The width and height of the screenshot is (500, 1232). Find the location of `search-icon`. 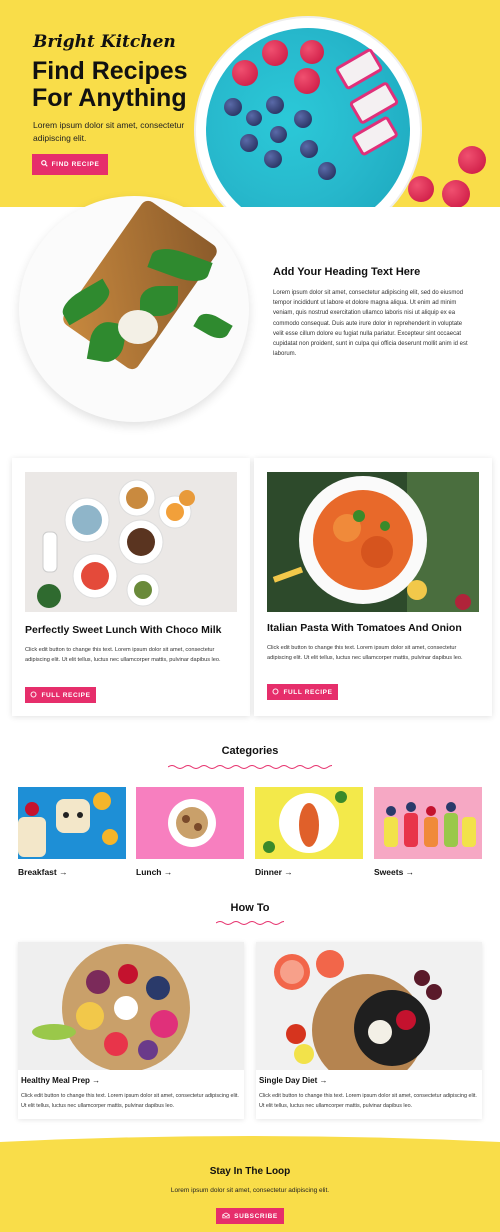

search-icon is located at coordinates (44, 164).